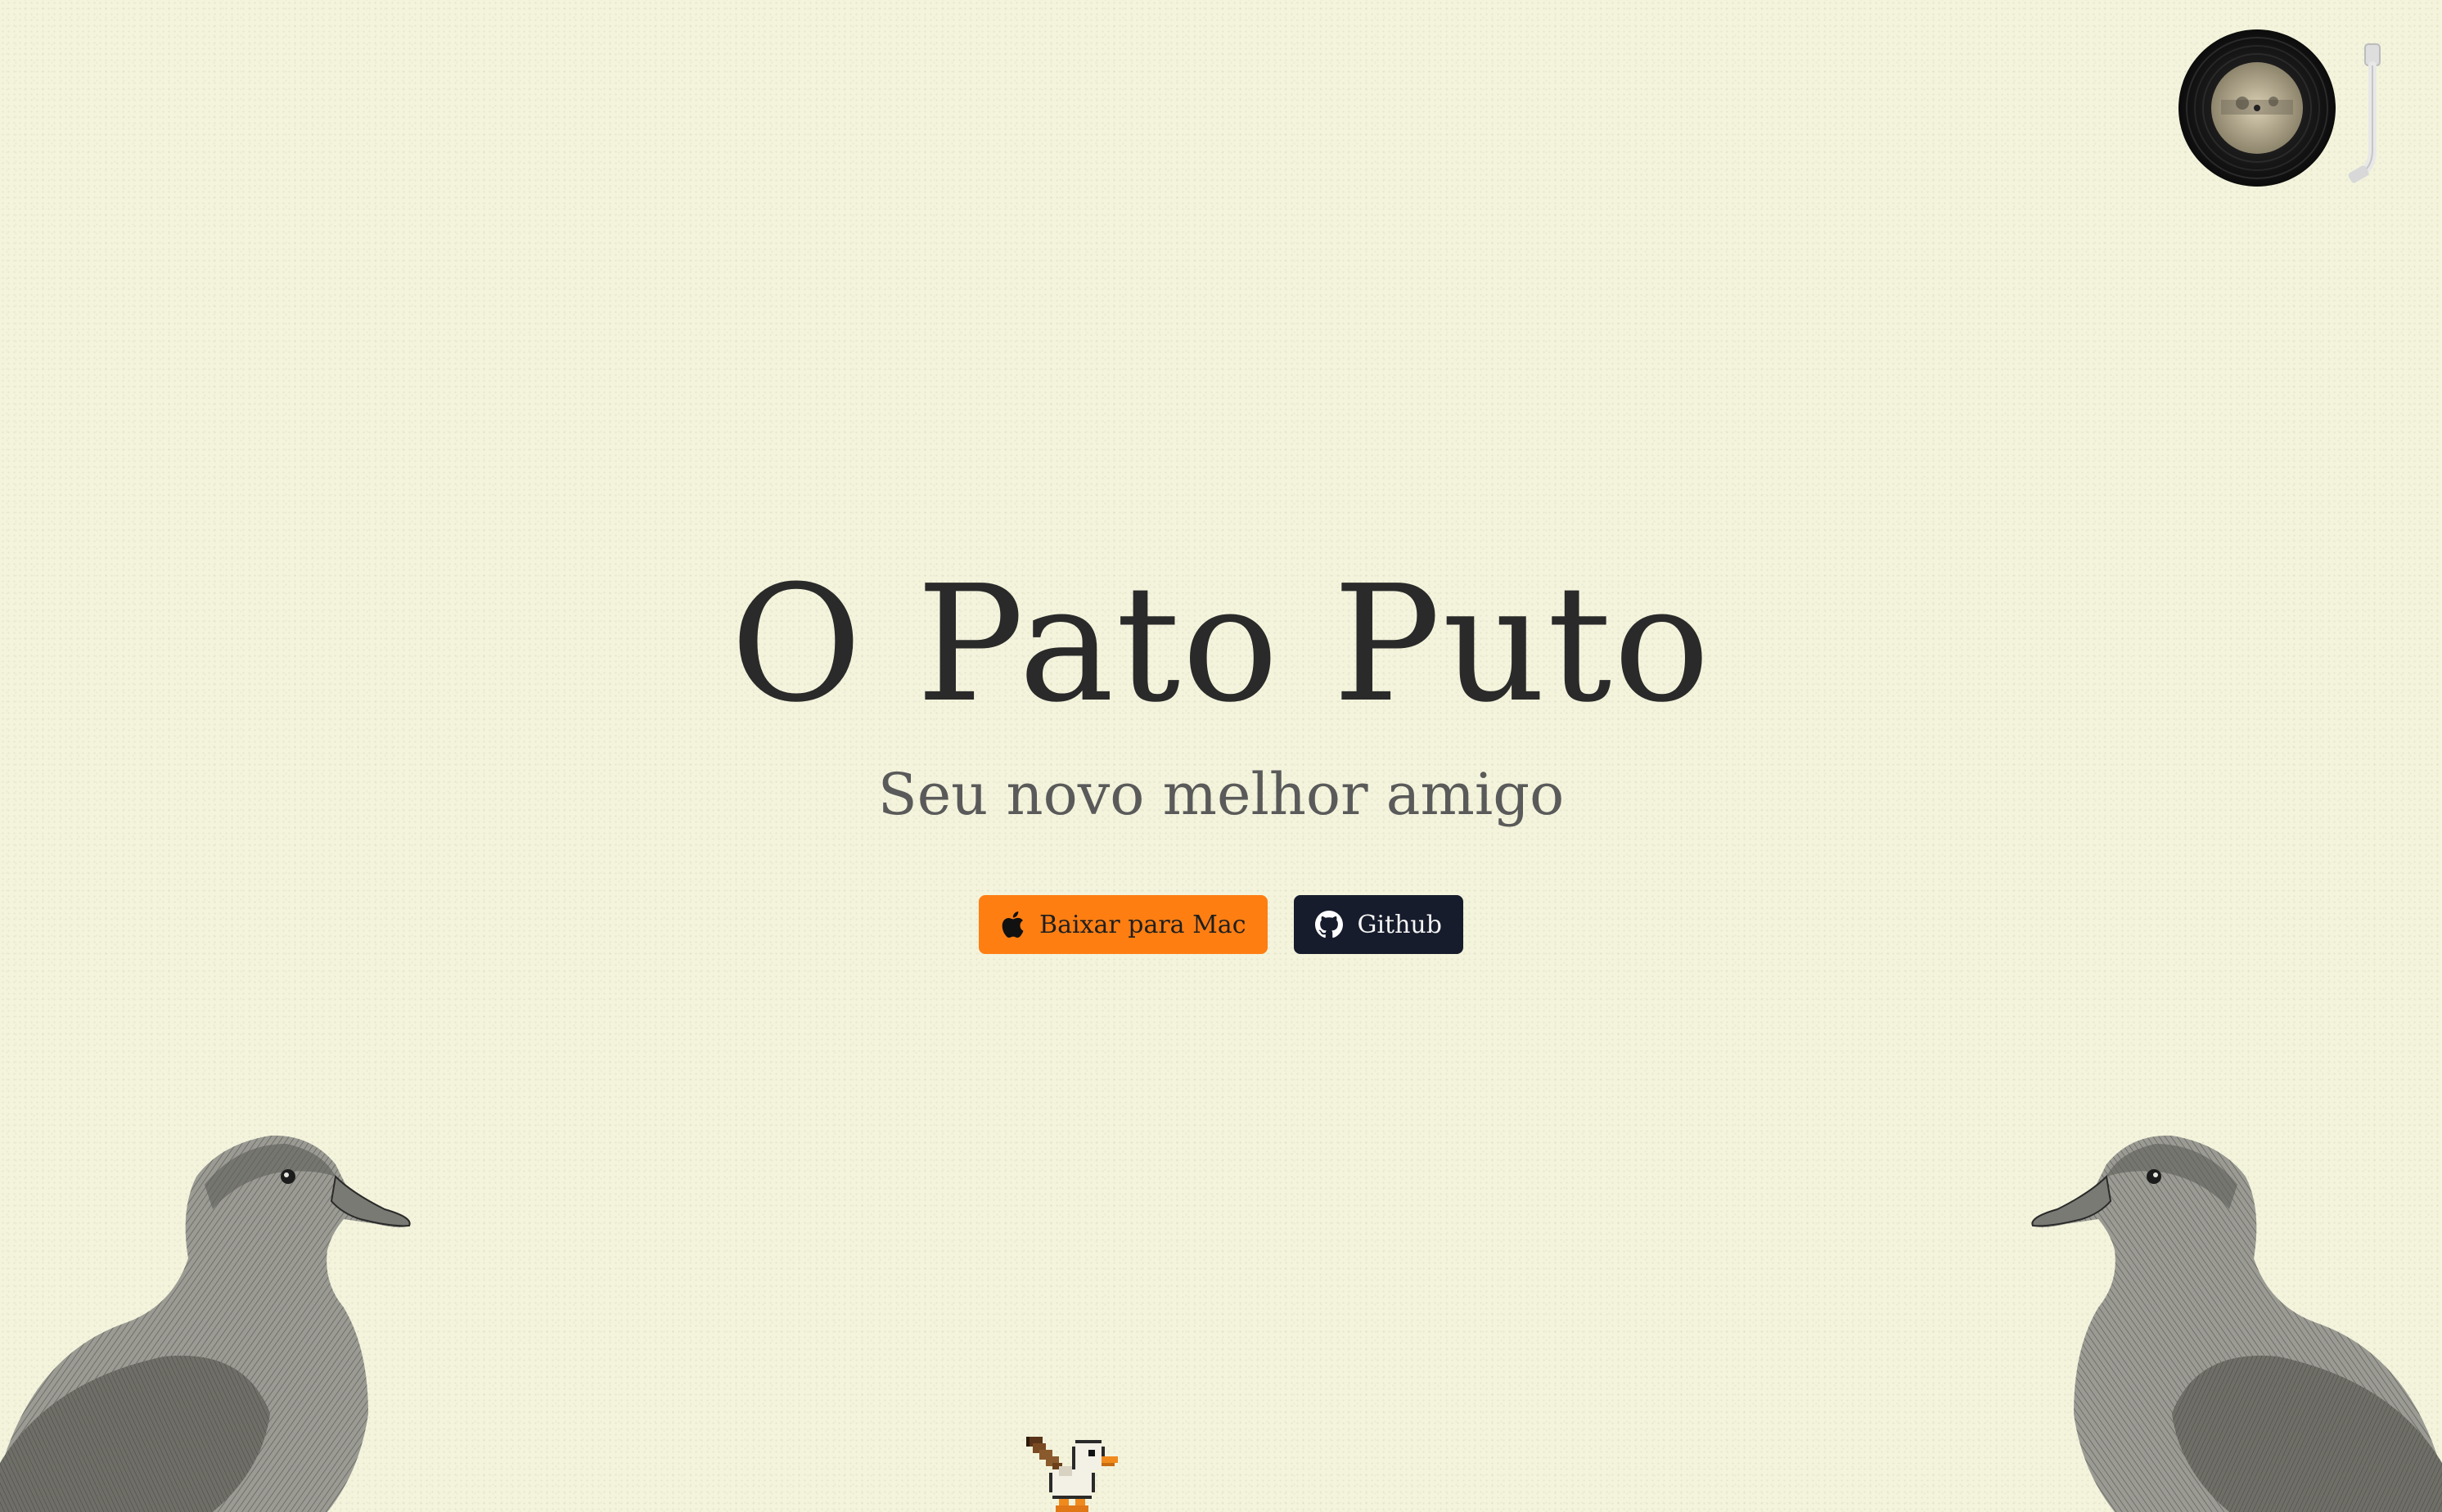  I want to click on page-title: O Pato Puto, so click(1221, 645).